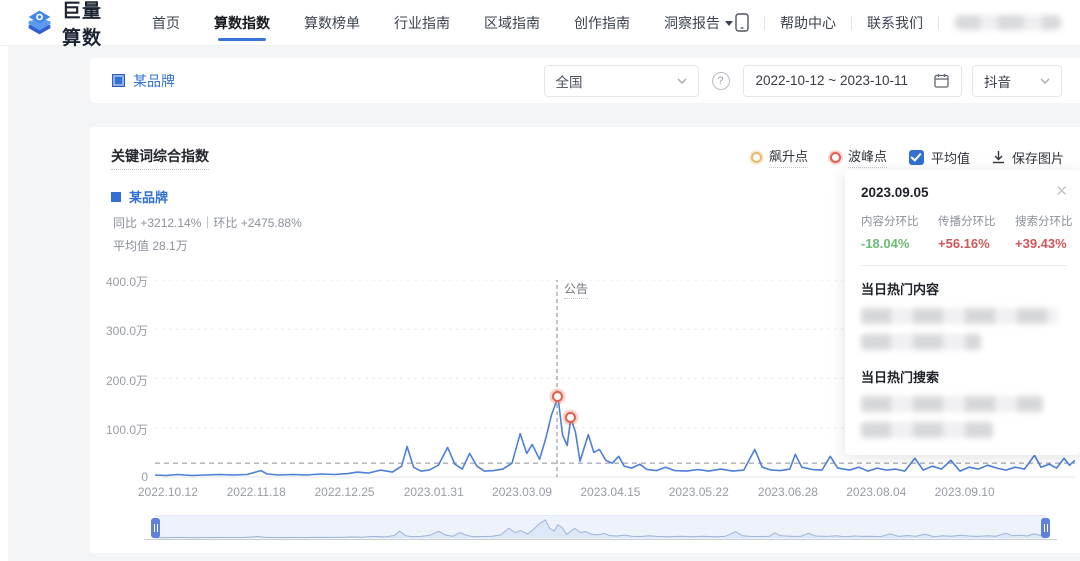  I want to click on x-axis-tick: 2023.03.09, so click(522, 492).